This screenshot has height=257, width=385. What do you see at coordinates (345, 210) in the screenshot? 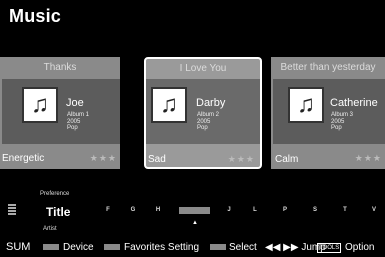
I see `jump-letter: T` at bounding box center [345, 210].